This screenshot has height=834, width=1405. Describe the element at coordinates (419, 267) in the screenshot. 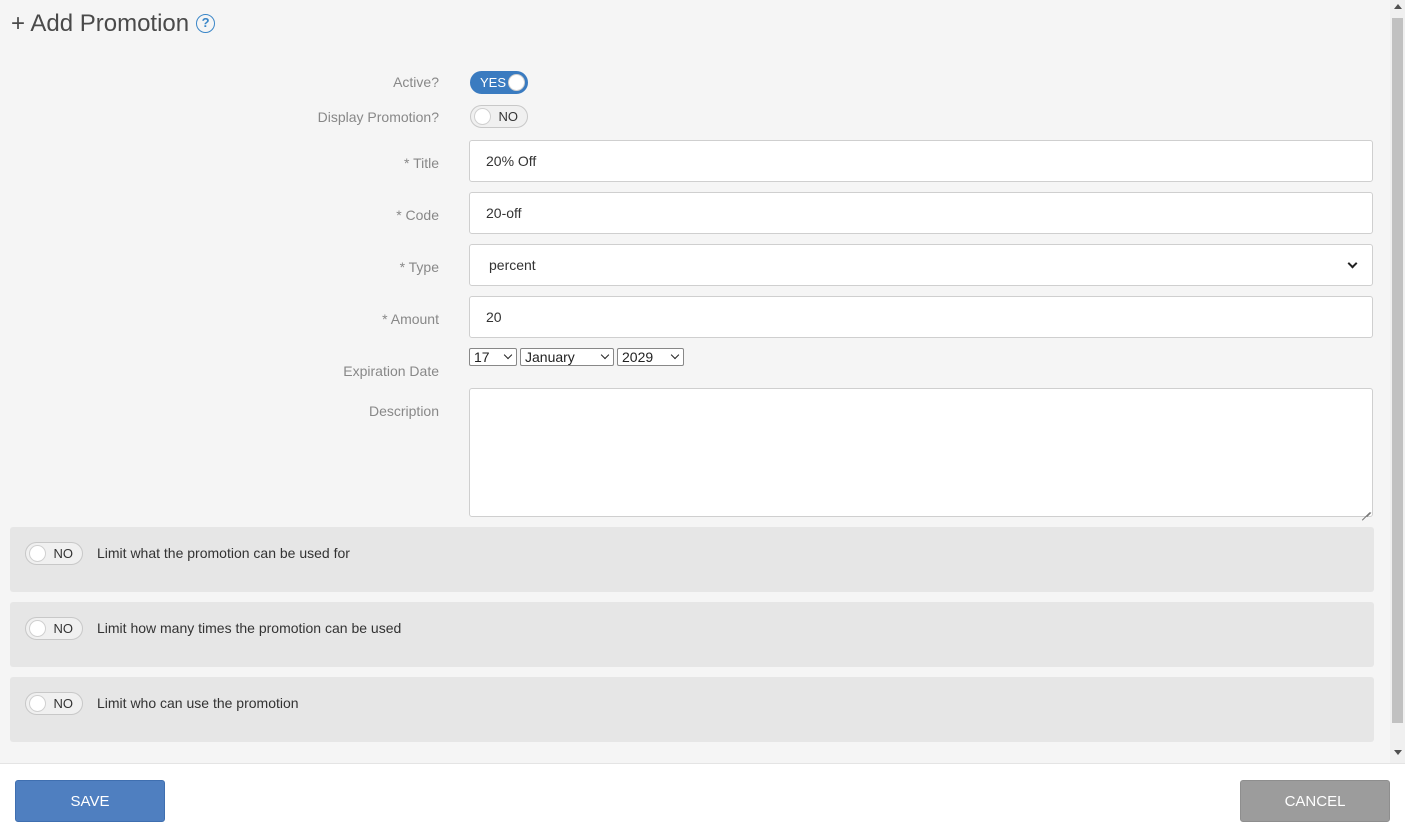

I see `type-label: * Type` at that location.